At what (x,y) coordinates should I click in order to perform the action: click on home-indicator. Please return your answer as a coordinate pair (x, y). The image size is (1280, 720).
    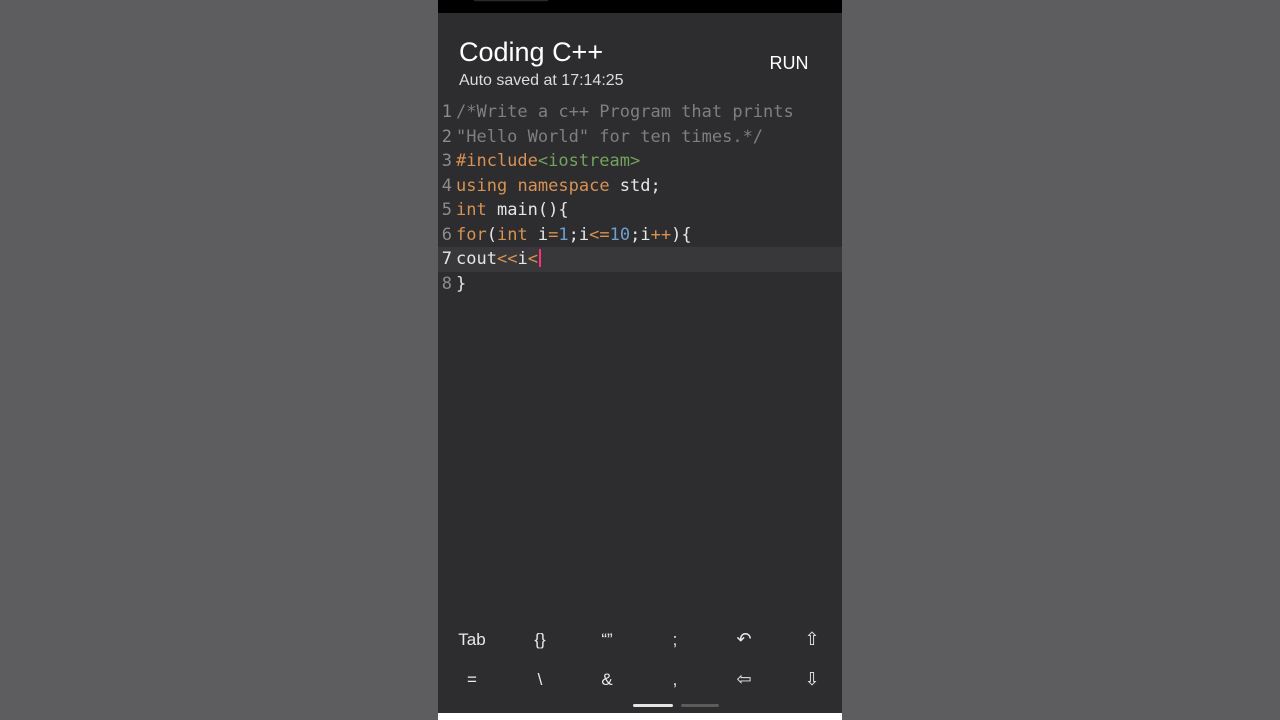
    Looking at the image, I should click on (653, 705).